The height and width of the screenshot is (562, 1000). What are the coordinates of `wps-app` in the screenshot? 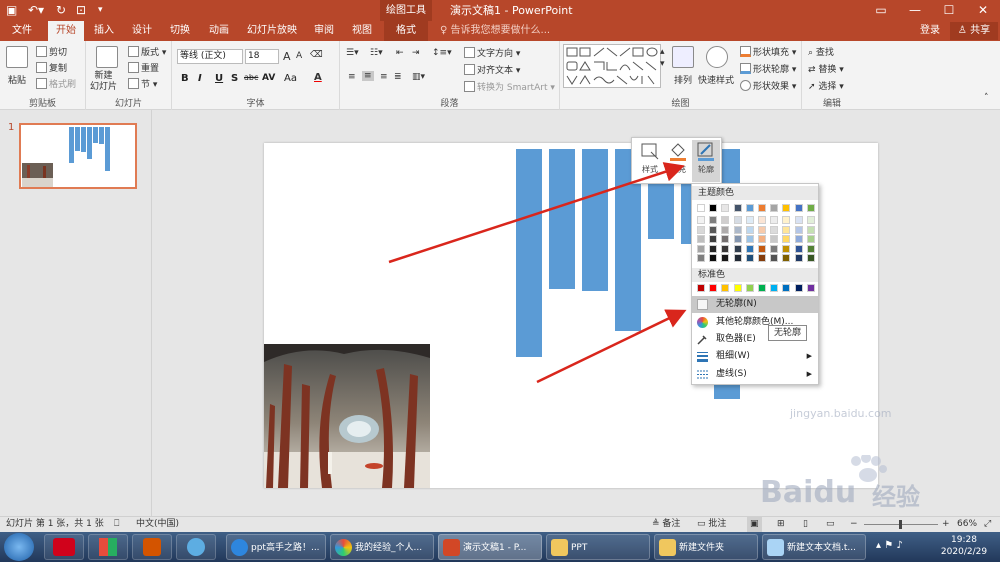 It's located at (152, 547).